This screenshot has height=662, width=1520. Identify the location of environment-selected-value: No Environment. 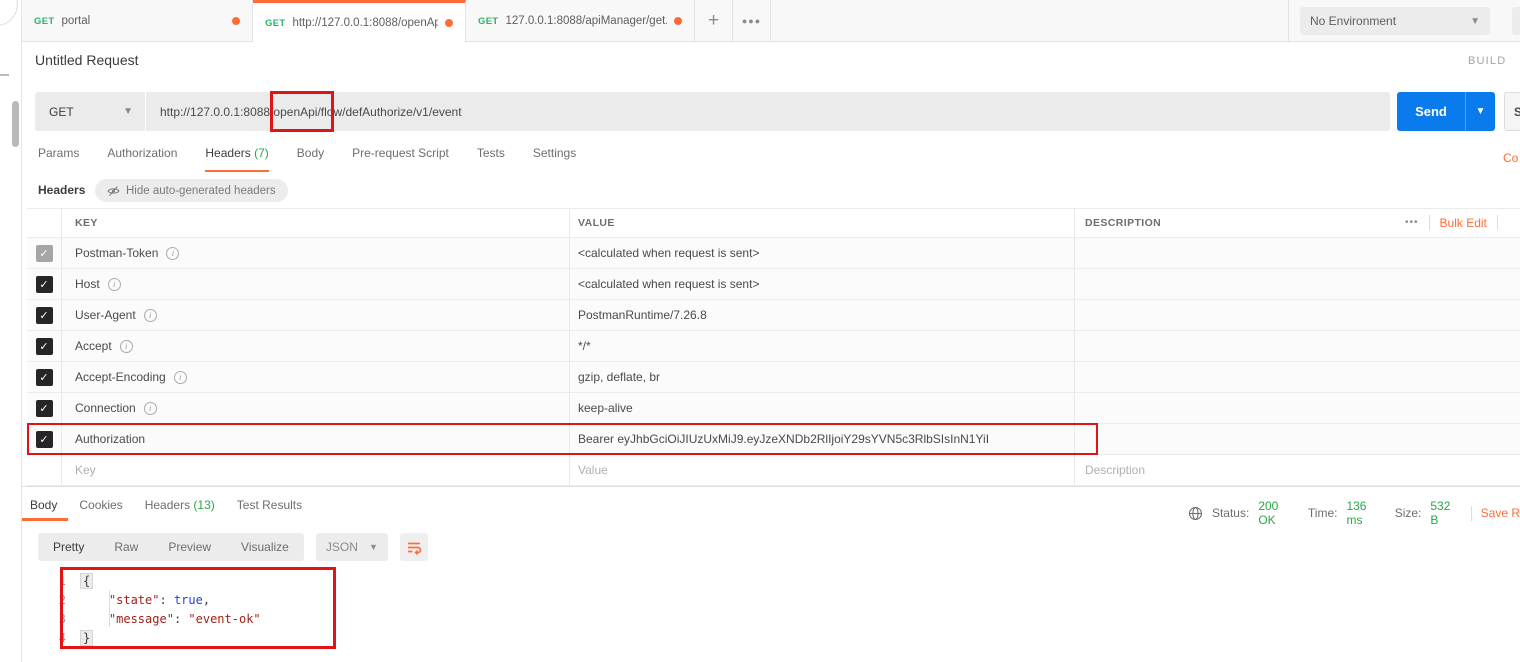
(1353, 21).